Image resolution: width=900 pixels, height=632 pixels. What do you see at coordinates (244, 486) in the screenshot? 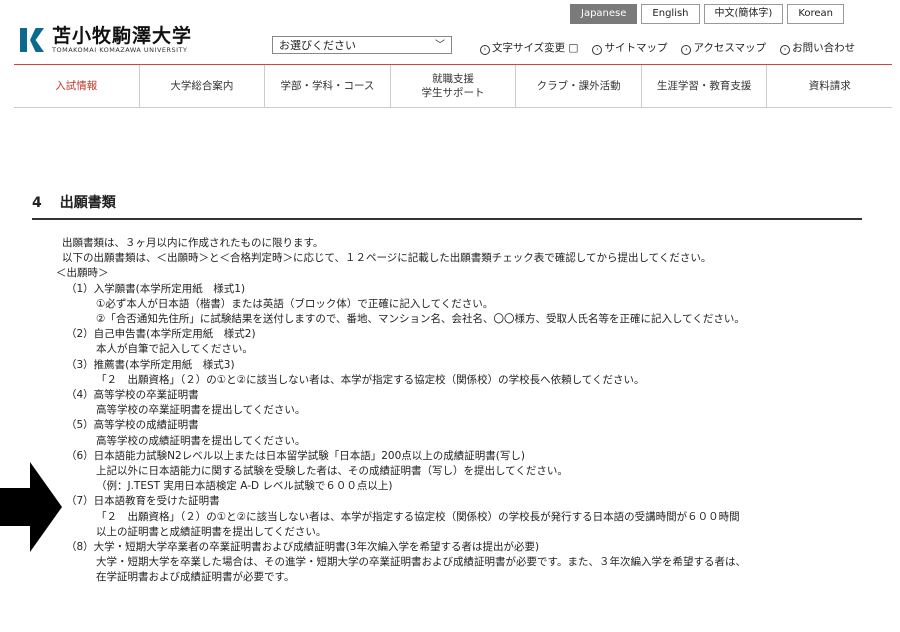
I see `body-line: （例：J.TEST 実用日本語検定 A-D レベル試験で６００点以上)` at bounding box center [244, 486].